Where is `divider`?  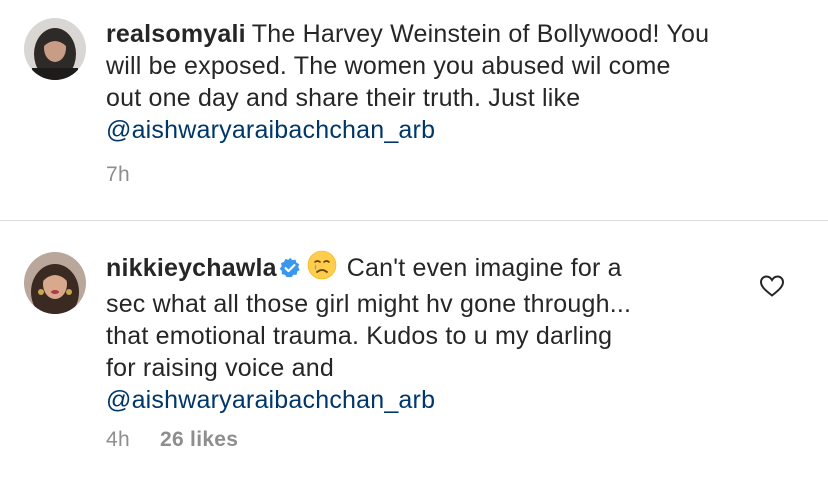 divider is located at coordinates (414, 220).